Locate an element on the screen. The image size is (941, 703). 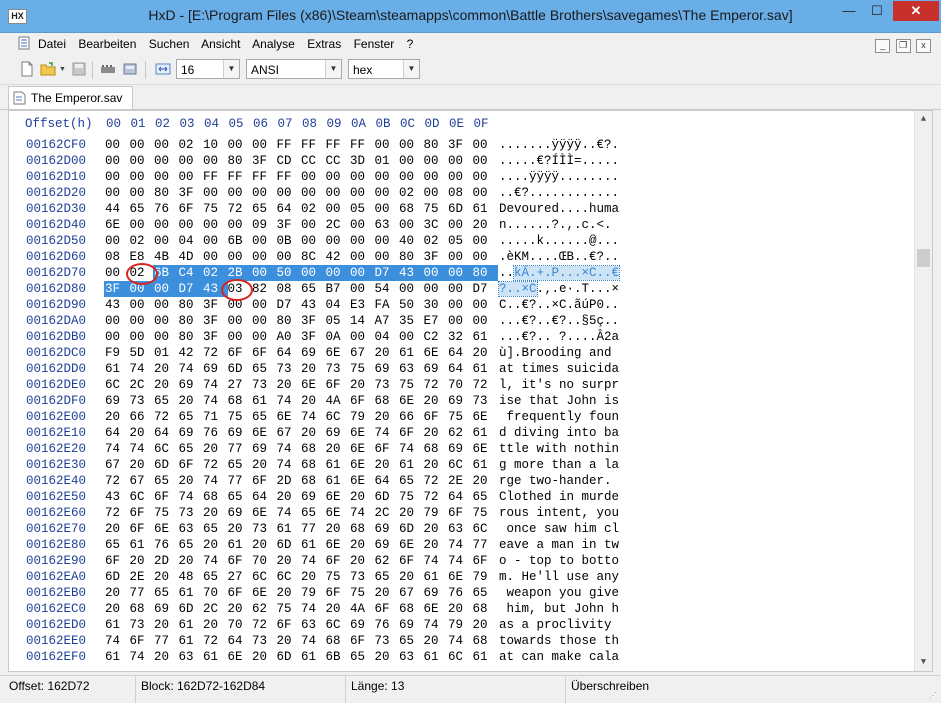
hex-byte: 4D is located at coordinates (191, 257).